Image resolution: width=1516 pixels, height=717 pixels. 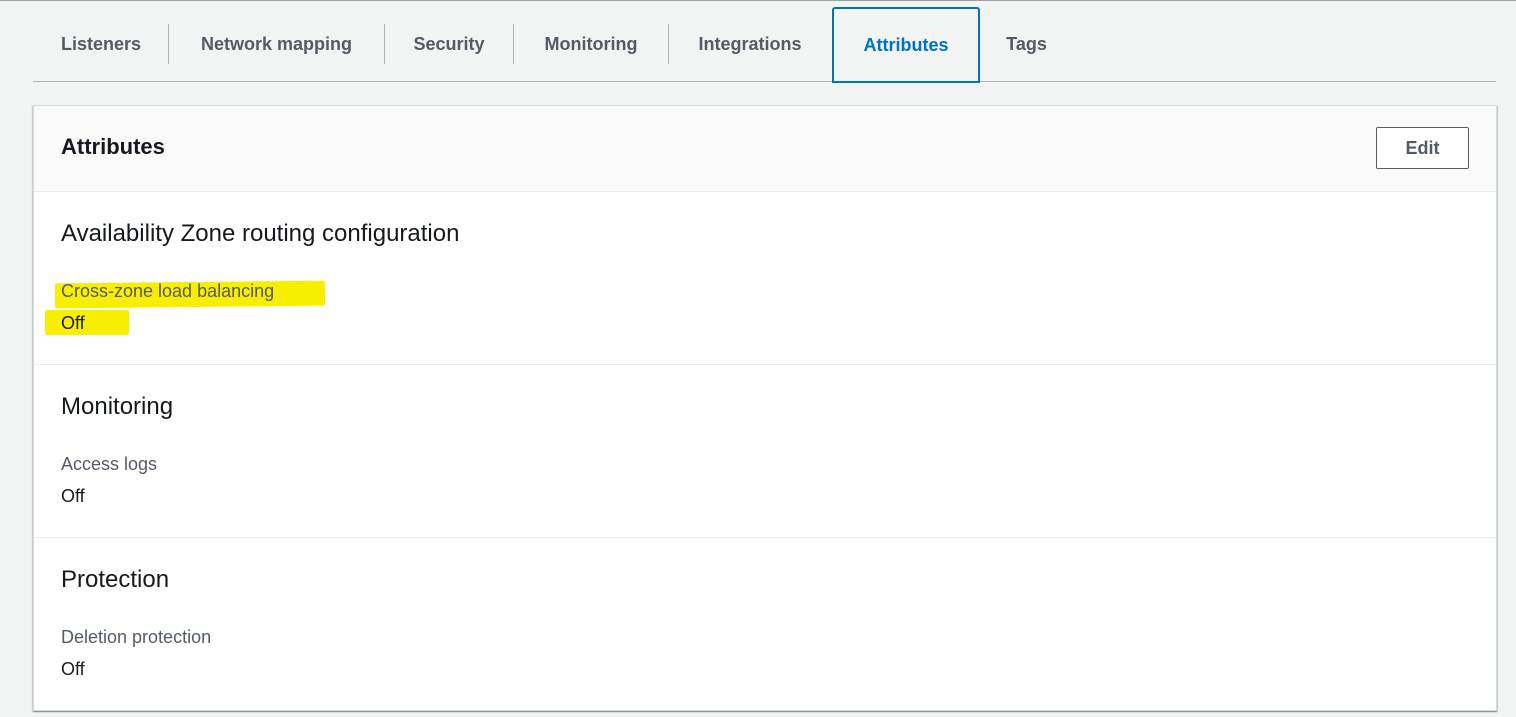 I want to click on tab-network-mapping: Network mapping, so click(x=276, y=44).